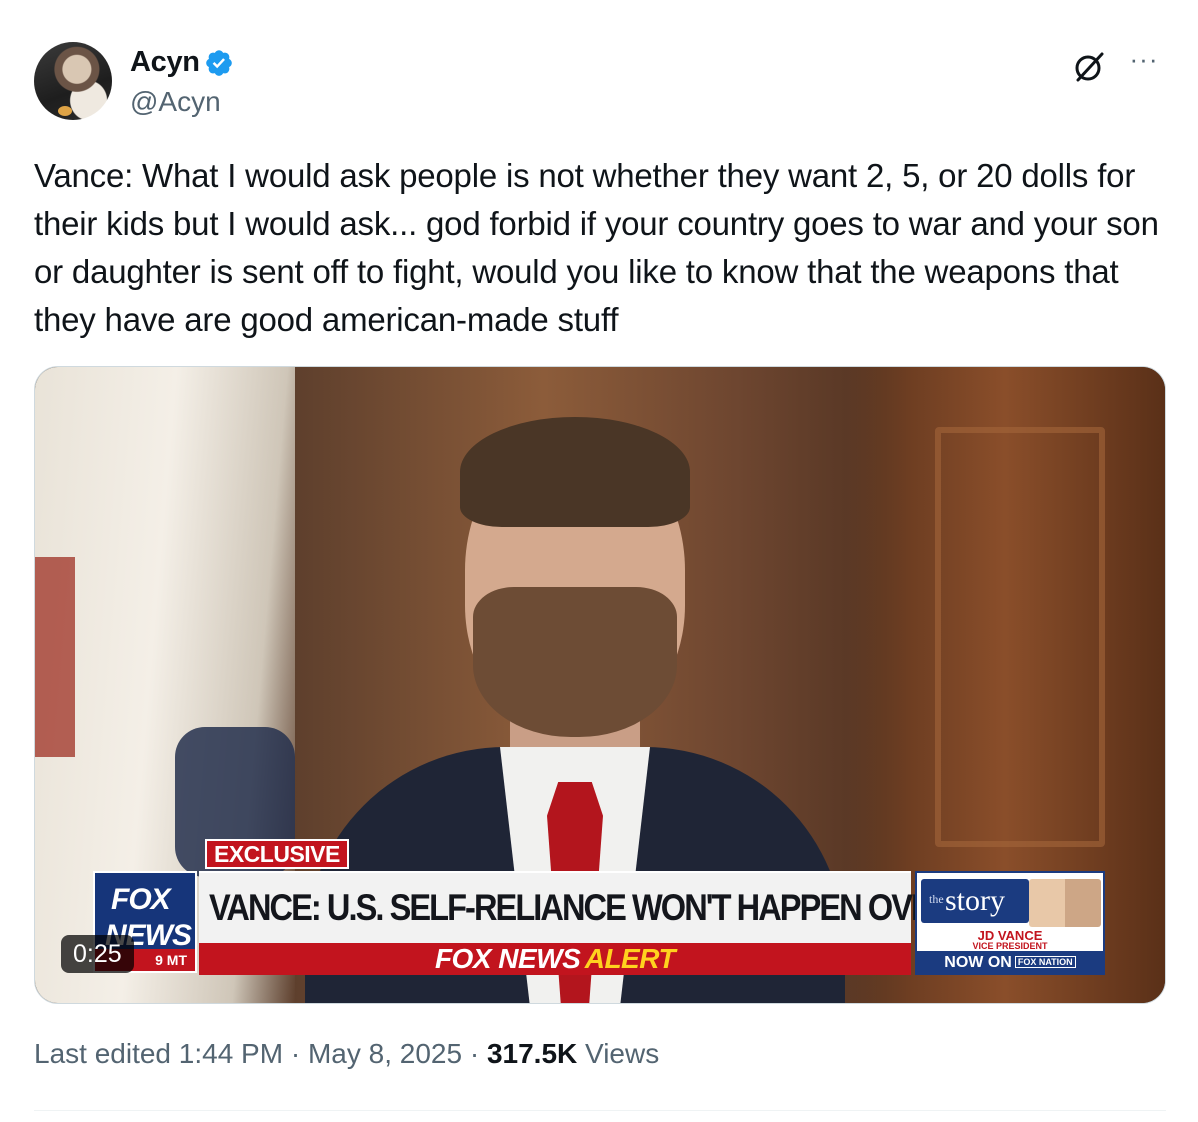  What do you see at coordinates (978, 962) in the screenshot?
I see `now-on-label: NOW ON` at bounding box center [978, 962].